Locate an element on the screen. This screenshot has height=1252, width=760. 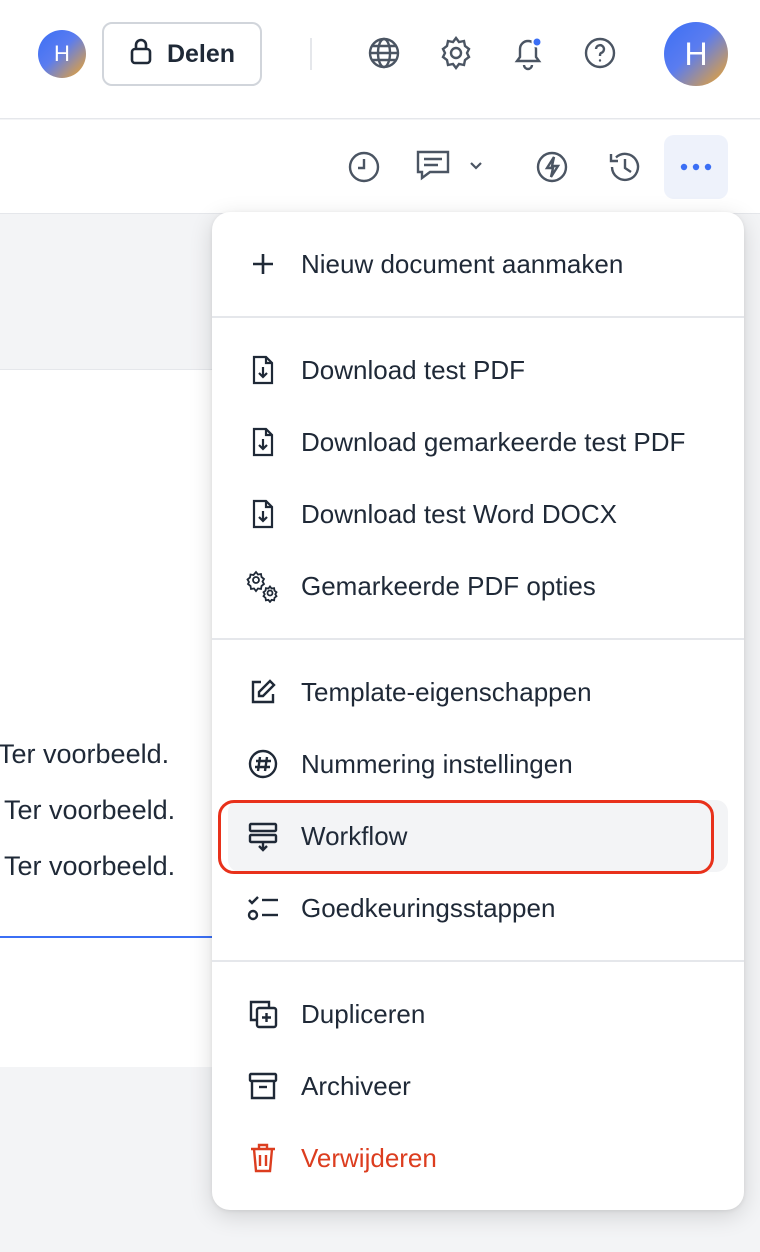
chevron-down-icon is located at coordinates (476, 167).